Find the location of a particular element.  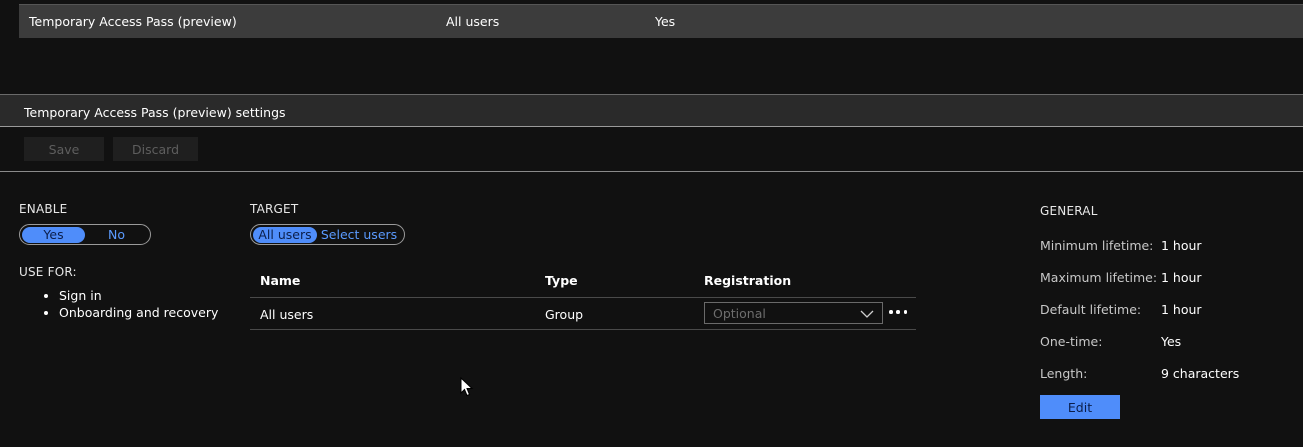

toolbar-divider is located at coordinates (651, 171).